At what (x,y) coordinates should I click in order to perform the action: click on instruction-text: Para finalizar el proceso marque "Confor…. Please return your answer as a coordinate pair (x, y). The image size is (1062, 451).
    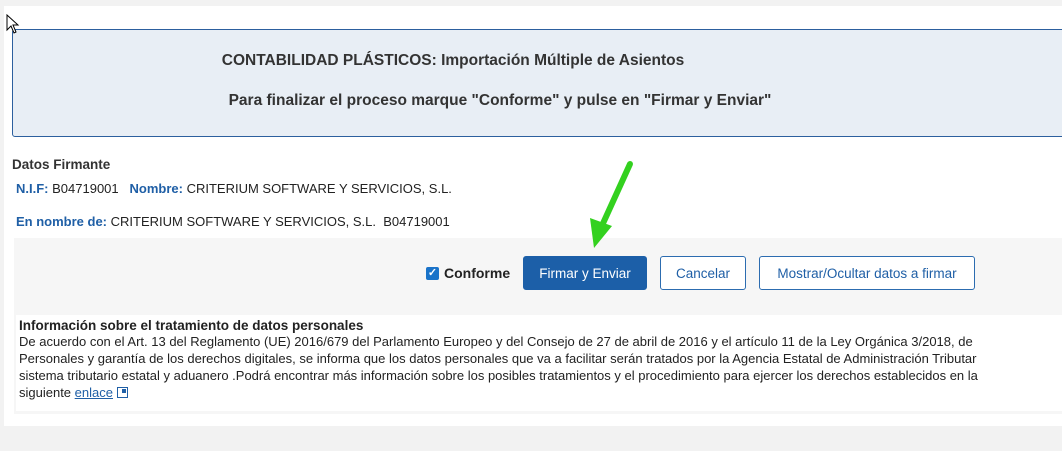
    Looking at the image, I should click on (500, 100).